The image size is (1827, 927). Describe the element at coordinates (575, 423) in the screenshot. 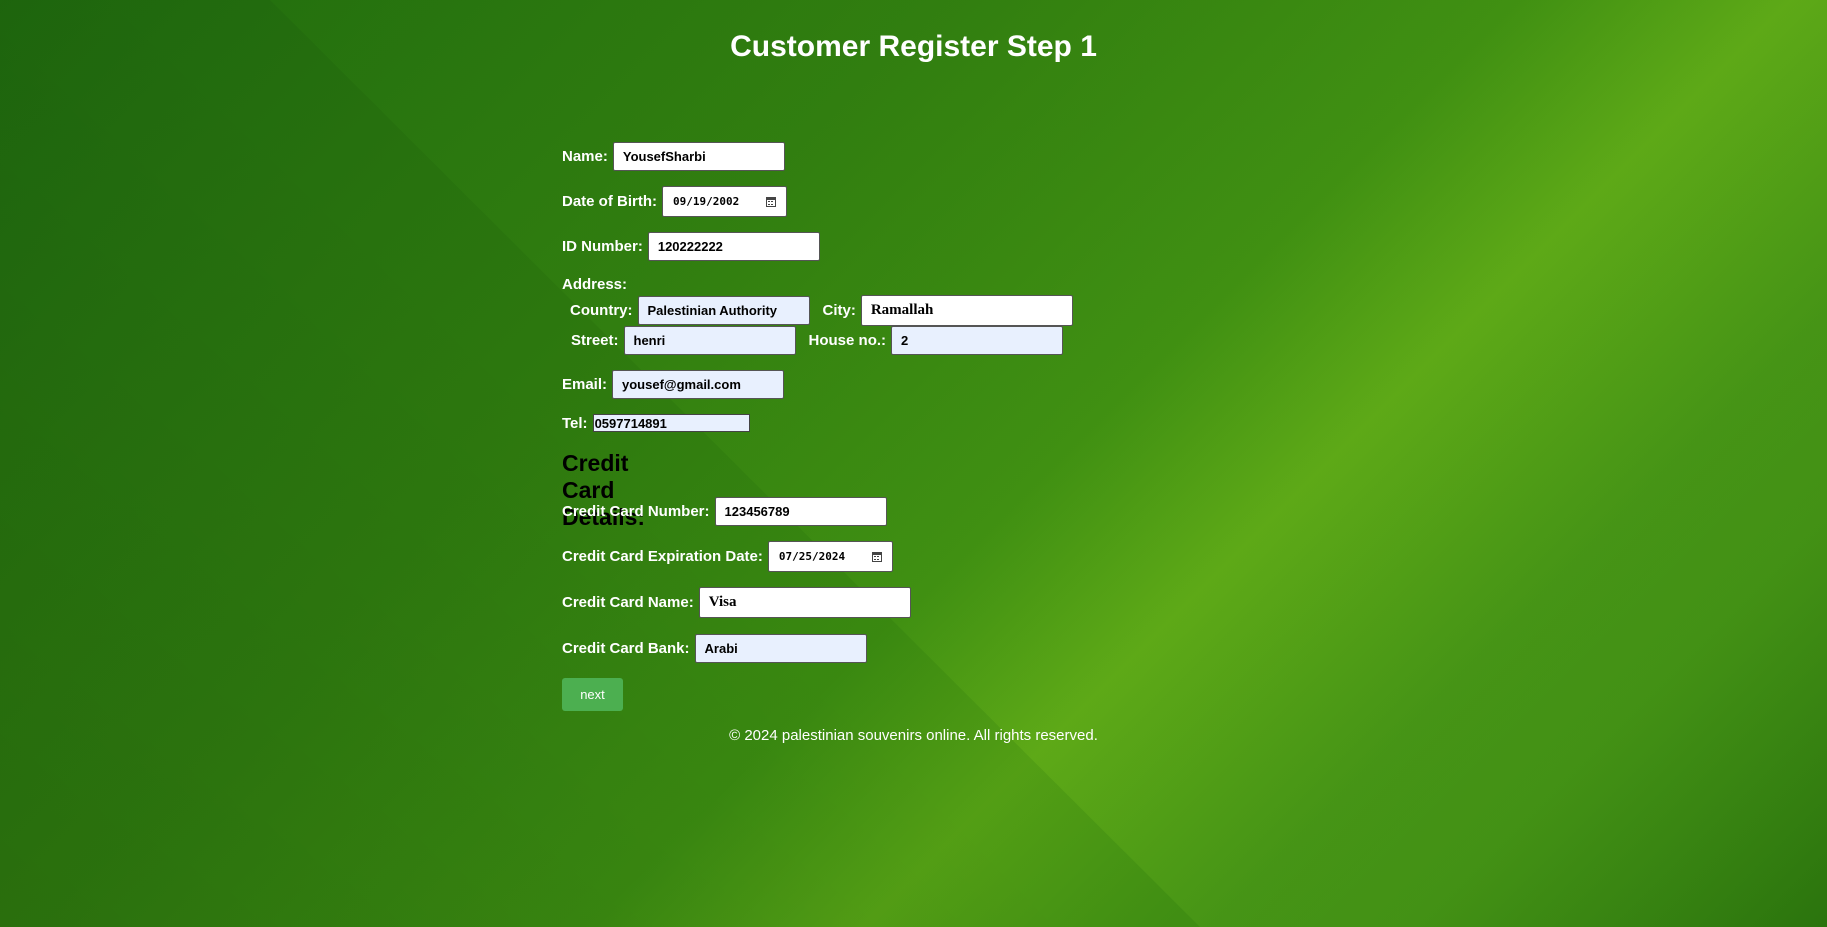

I see `tel-label: Tel:` at that location.